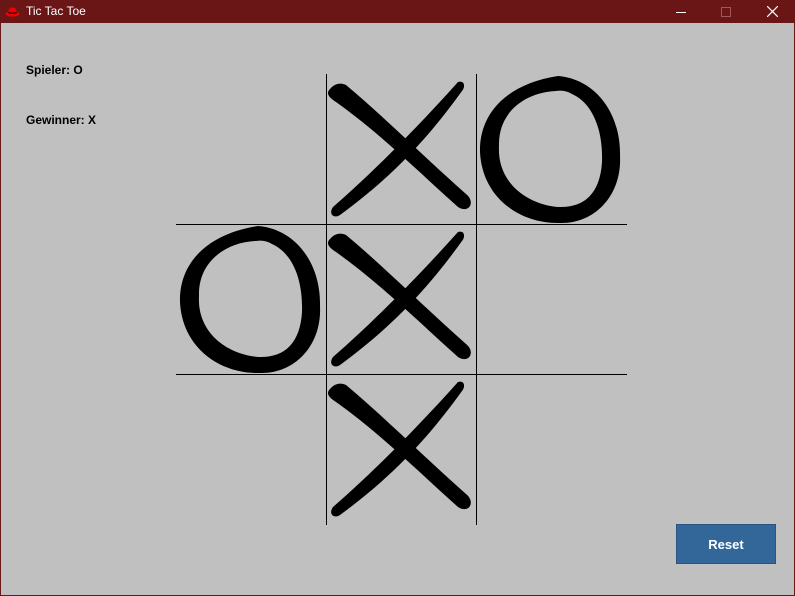 Image resolution: width=795 pixels, height=596 pixels. What do you see at coordinates (726, 544) in the screenshot?
I see `reset-button: Reset` at bounding box center [726, 544].